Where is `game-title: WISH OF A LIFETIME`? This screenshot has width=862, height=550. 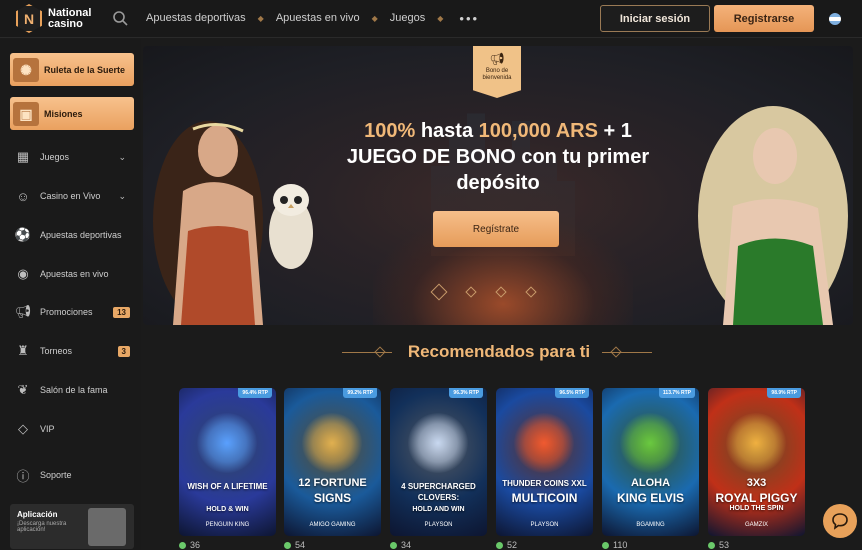
game-title: WISH OF A LIFETIME is located at coordinates (227, 486).